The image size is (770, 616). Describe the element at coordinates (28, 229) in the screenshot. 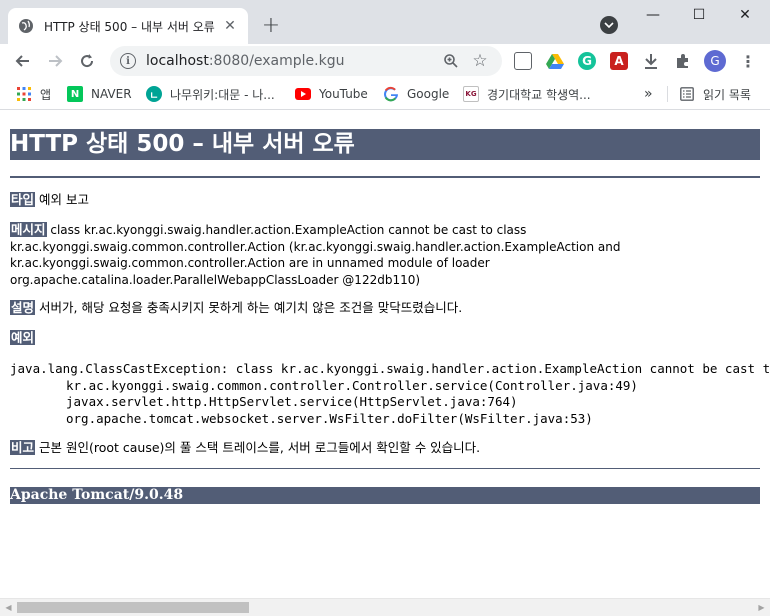

I see `message-label: 메시지` at that location.